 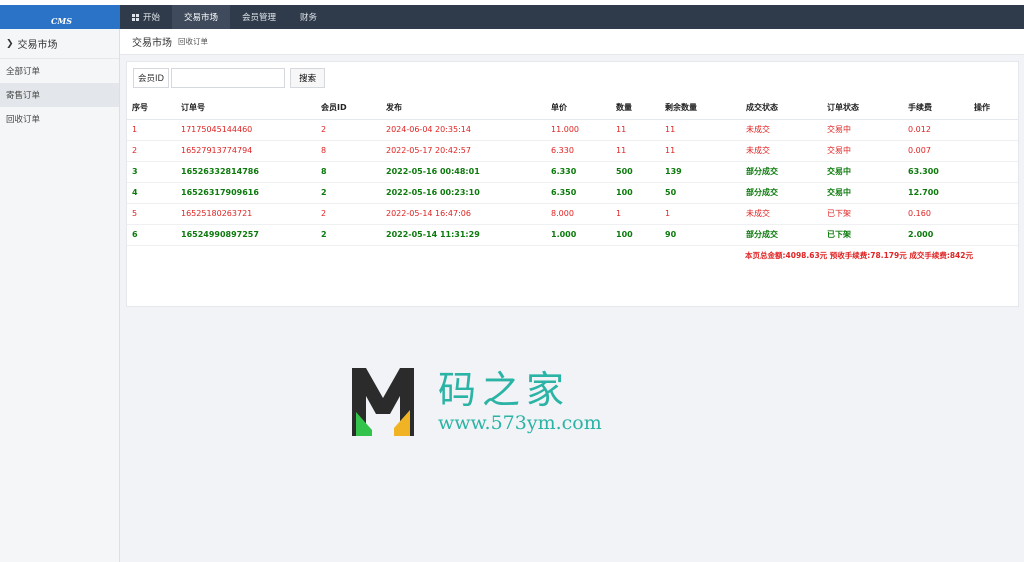 I want to click on logo: DUX CMS, so click(x=86, y=31).